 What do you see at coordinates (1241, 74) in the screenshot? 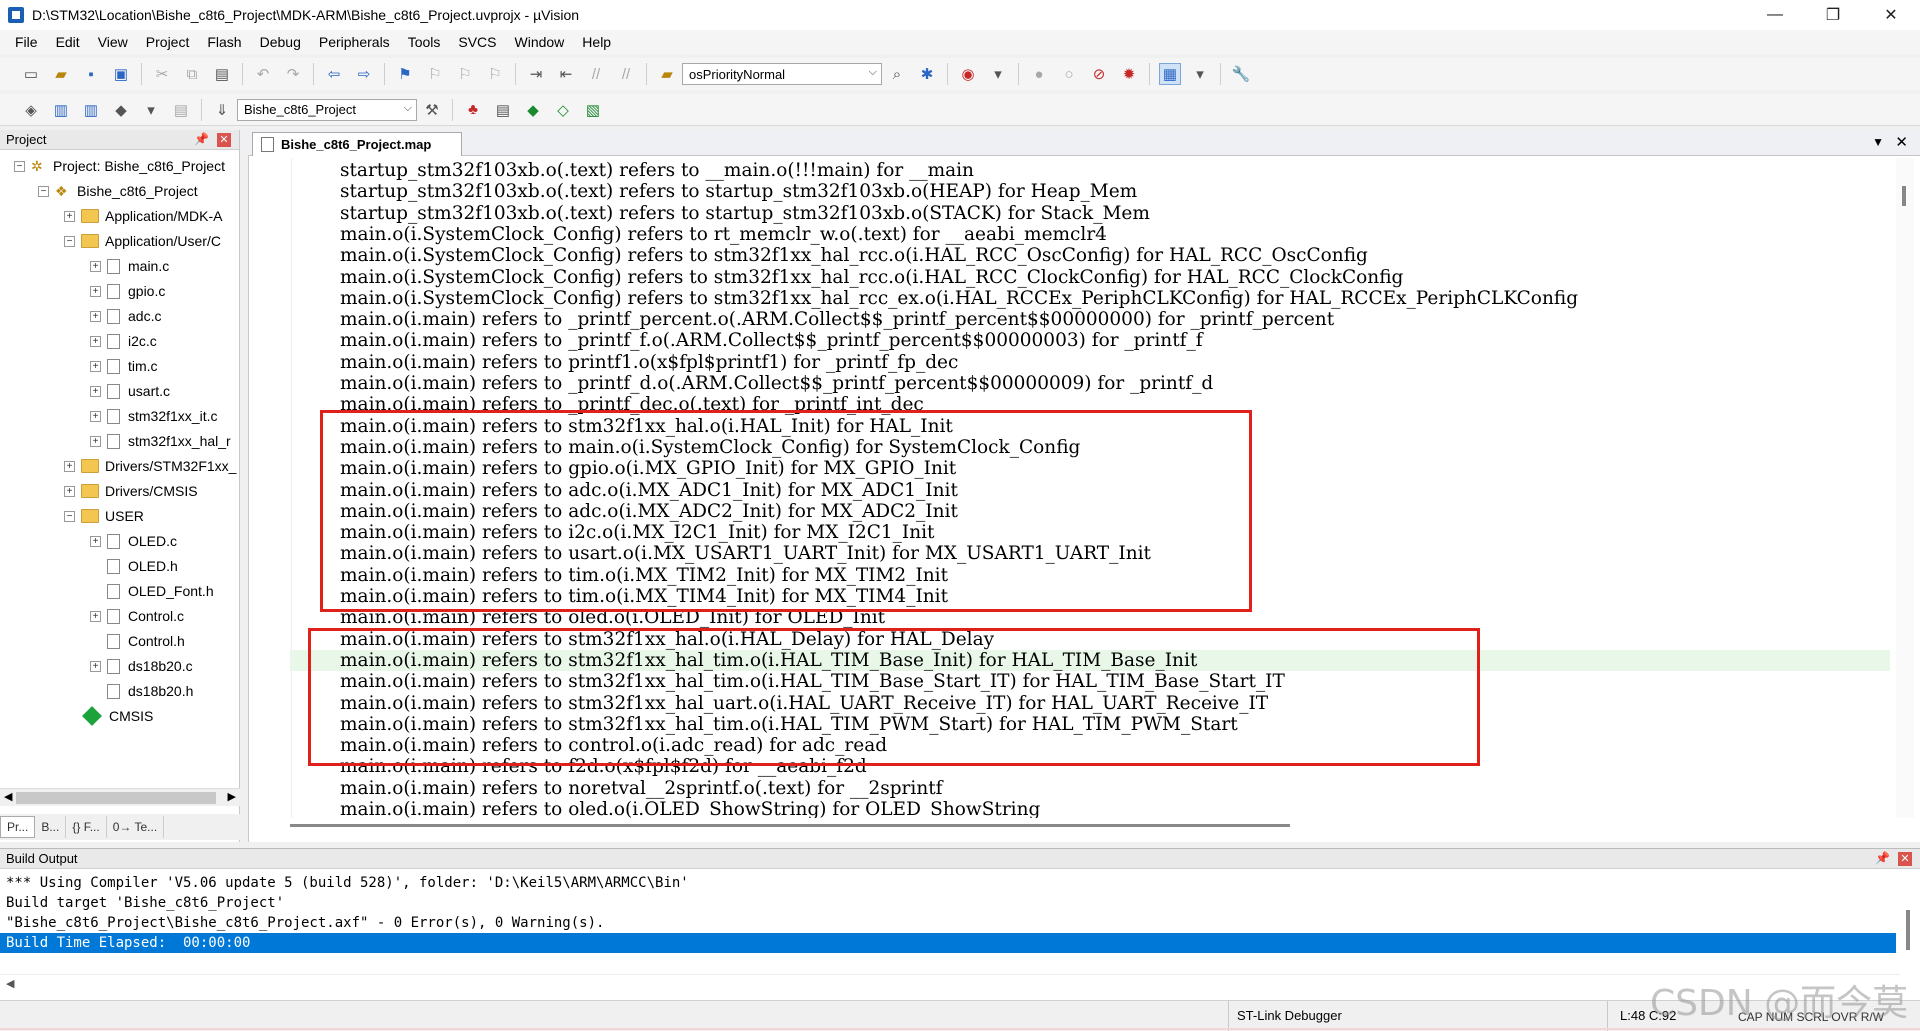
I see `configure-icon: 🔧` at bounding box center [1241, 74].